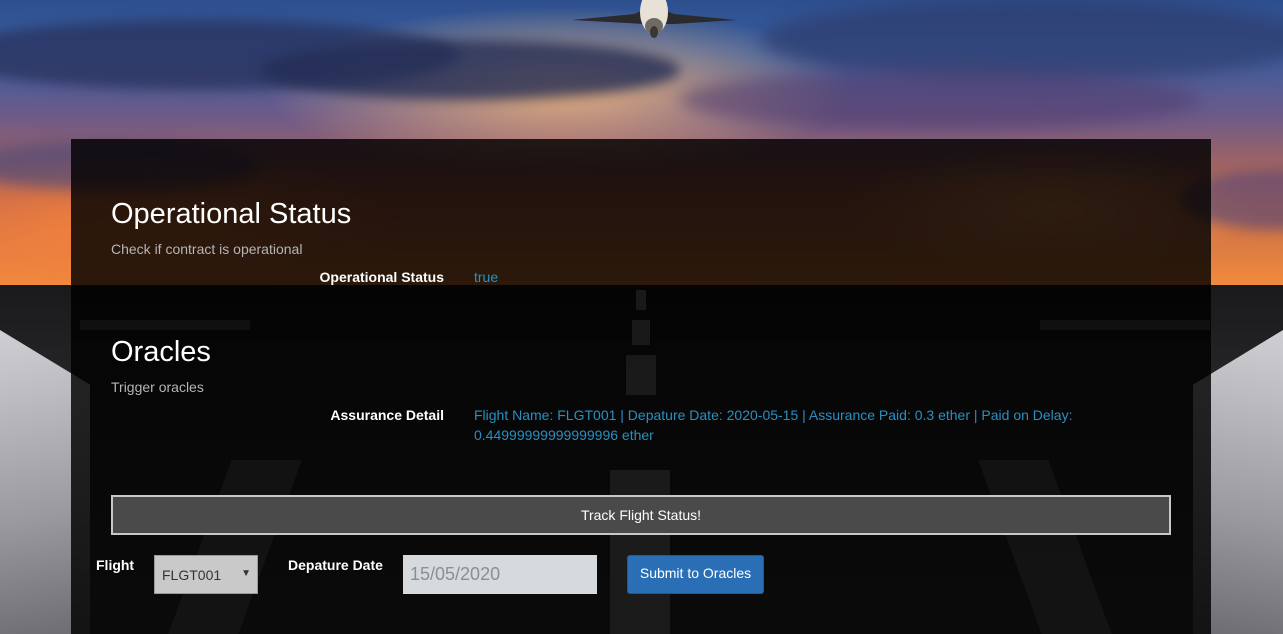 The image size is (1283, 634). I want to click on operational-status-title: Operational Status, so click(231, 214).